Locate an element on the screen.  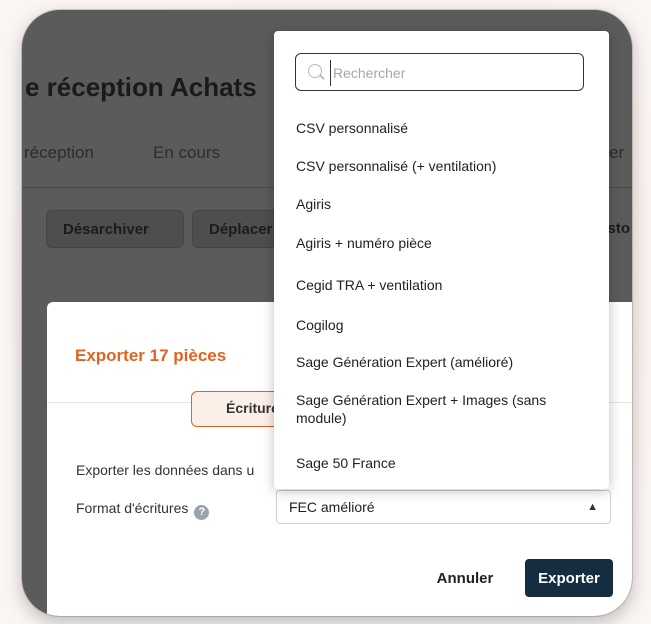
dropdown-search is located at coordinates (439, 72).